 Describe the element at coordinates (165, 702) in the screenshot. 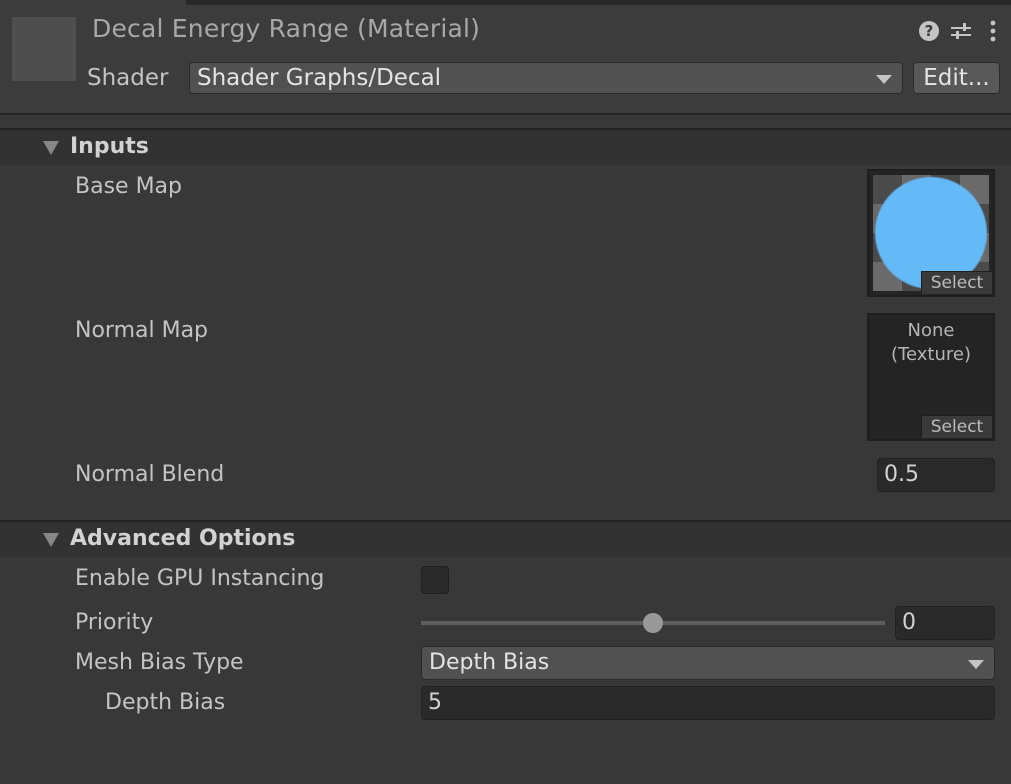

I see `depth-bias-label: Depth Bias` at that location.